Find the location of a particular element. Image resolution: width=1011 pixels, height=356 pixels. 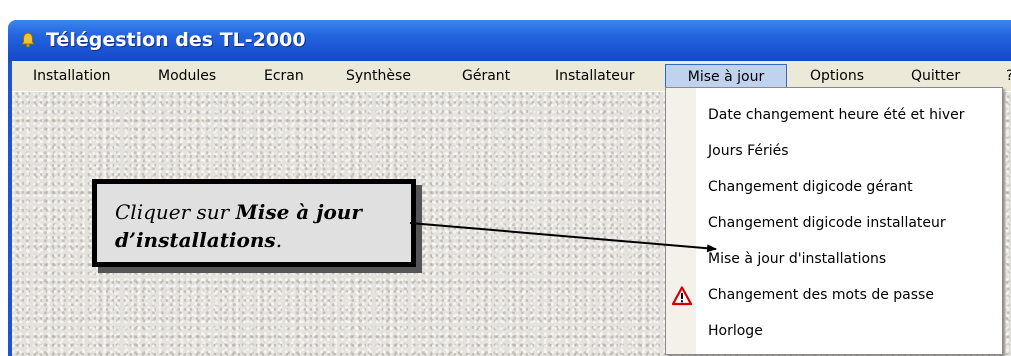

warning-icon is located at coordinates (682, 296).